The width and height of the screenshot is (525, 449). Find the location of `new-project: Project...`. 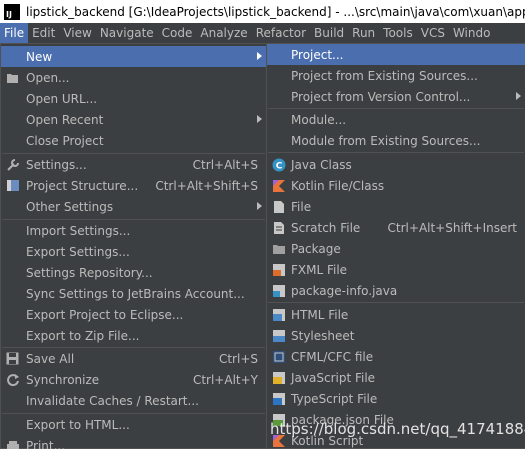

new-project: Project... is located at coordinates (396, 54).